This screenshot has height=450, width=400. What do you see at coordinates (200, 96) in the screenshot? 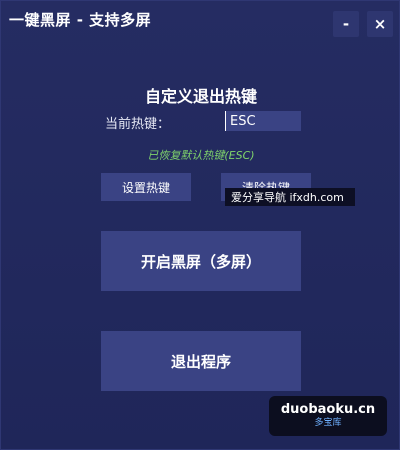
I see `hotkey-heading: 自定义退出热键` at bounding box center [200, 96].